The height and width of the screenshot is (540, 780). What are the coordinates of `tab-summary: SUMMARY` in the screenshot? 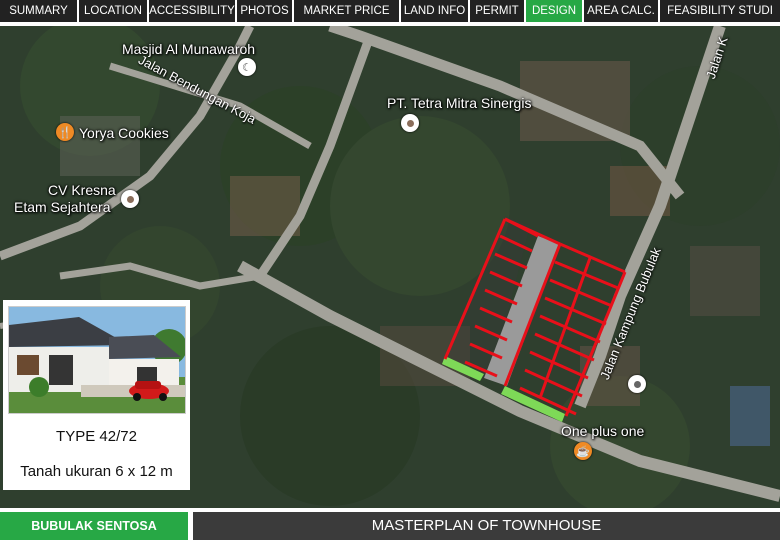 It's located at (39, 11).